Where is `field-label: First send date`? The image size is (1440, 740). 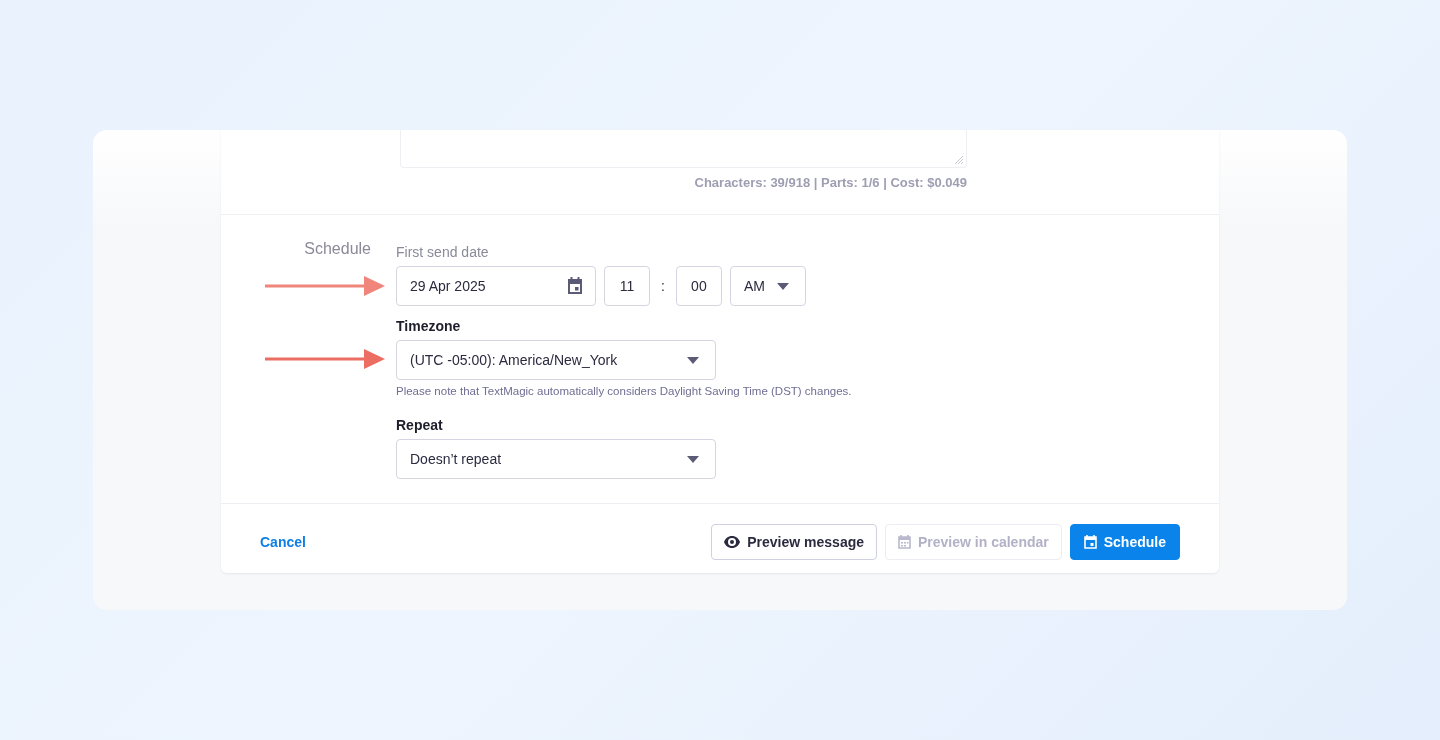
field-label: First send date is located at coordinates (443, 252).